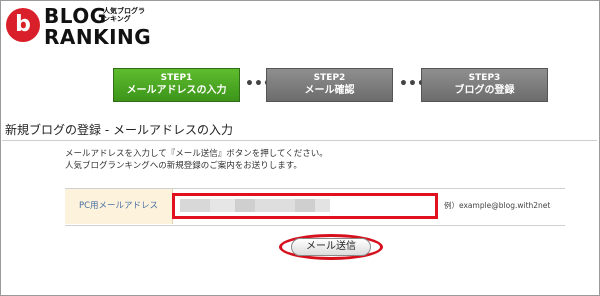  I want to click on logo-mark-icon: b, so click(23, 25).